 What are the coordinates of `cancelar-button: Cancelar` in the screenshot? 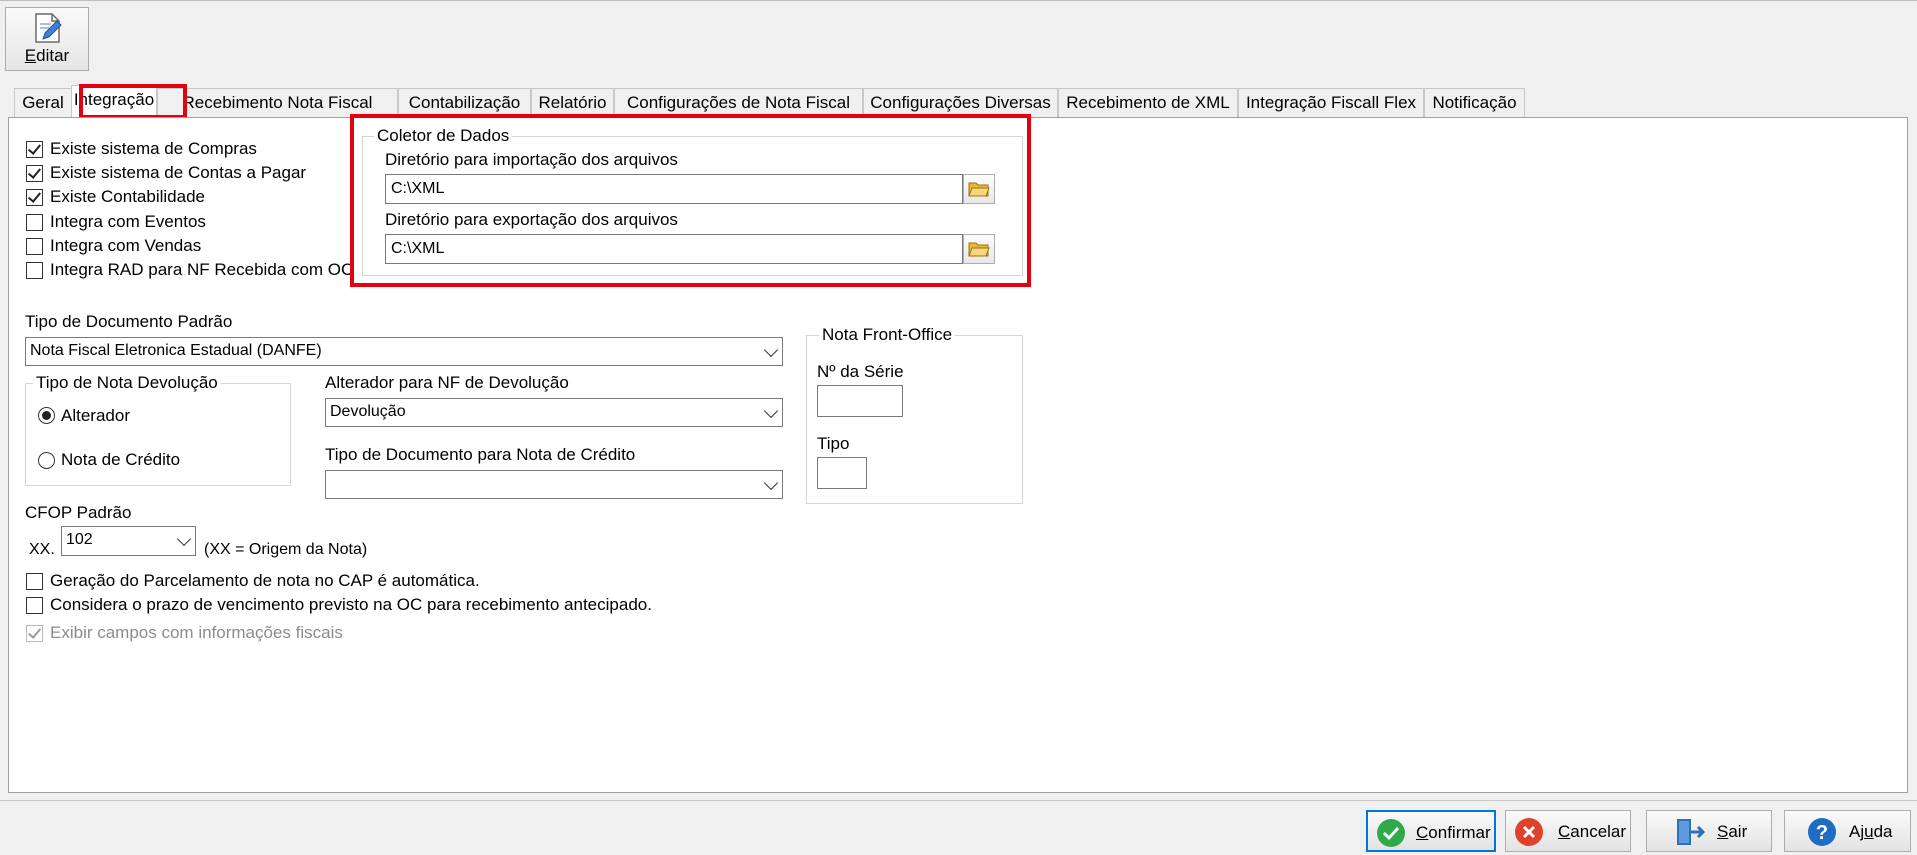 It's located at (1568, 831).